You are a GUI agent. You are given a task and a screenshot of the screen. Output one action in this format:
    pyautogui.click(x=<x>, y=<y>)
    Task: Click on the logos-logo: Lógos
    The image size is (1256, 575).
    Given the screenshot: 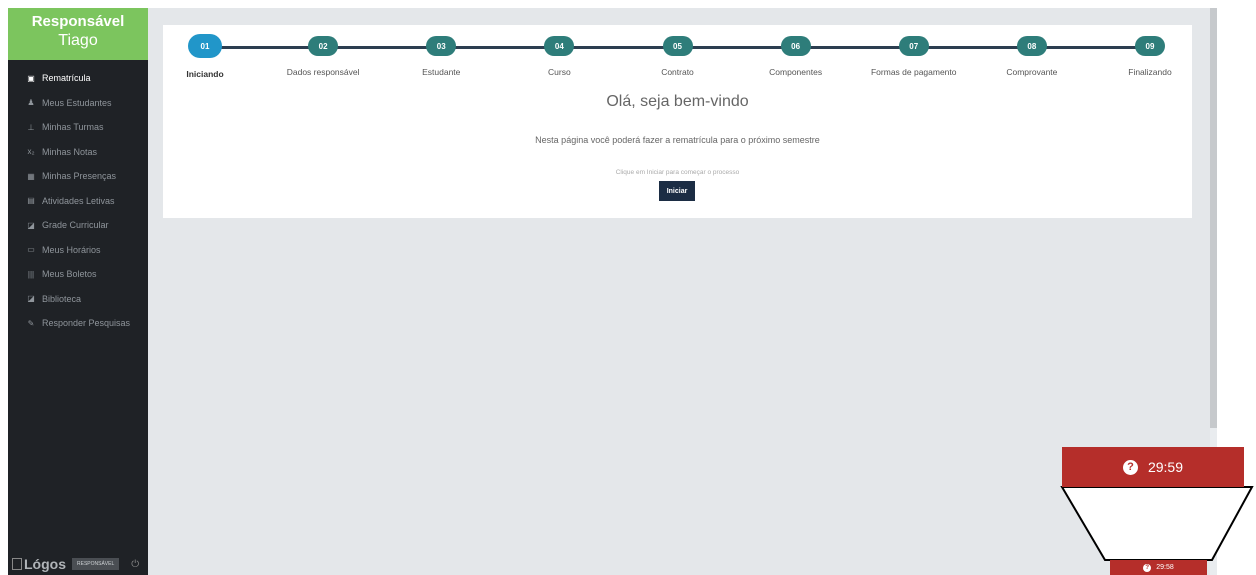 What is the action you would take?
    pyautogui.click(x=39, y=564)
    